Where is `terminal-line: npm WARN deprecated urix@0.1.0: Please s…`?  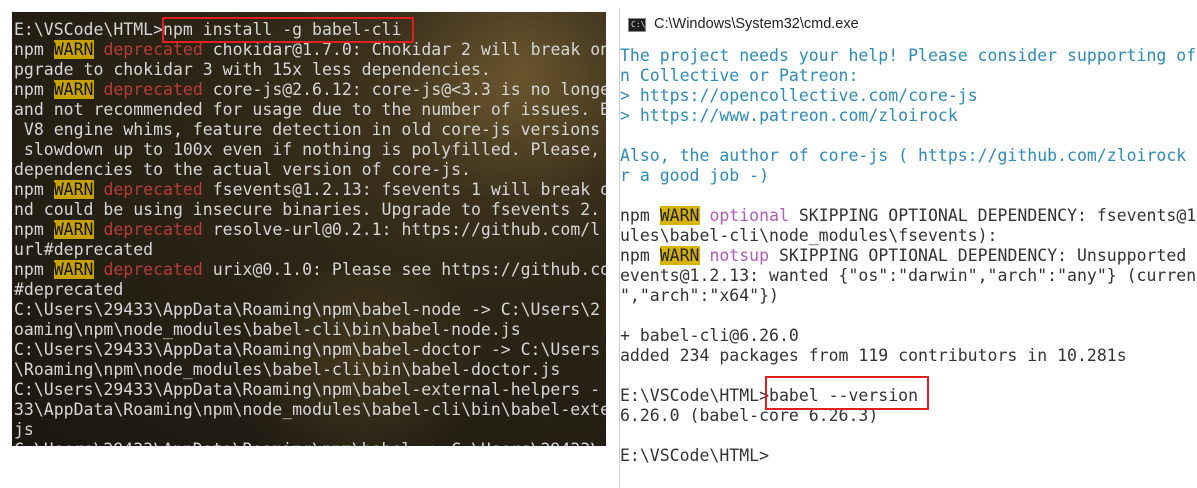 terminal-line: npm WARN deprecated urix@0.1.0: Please s… is located at coordinates (310, 270).